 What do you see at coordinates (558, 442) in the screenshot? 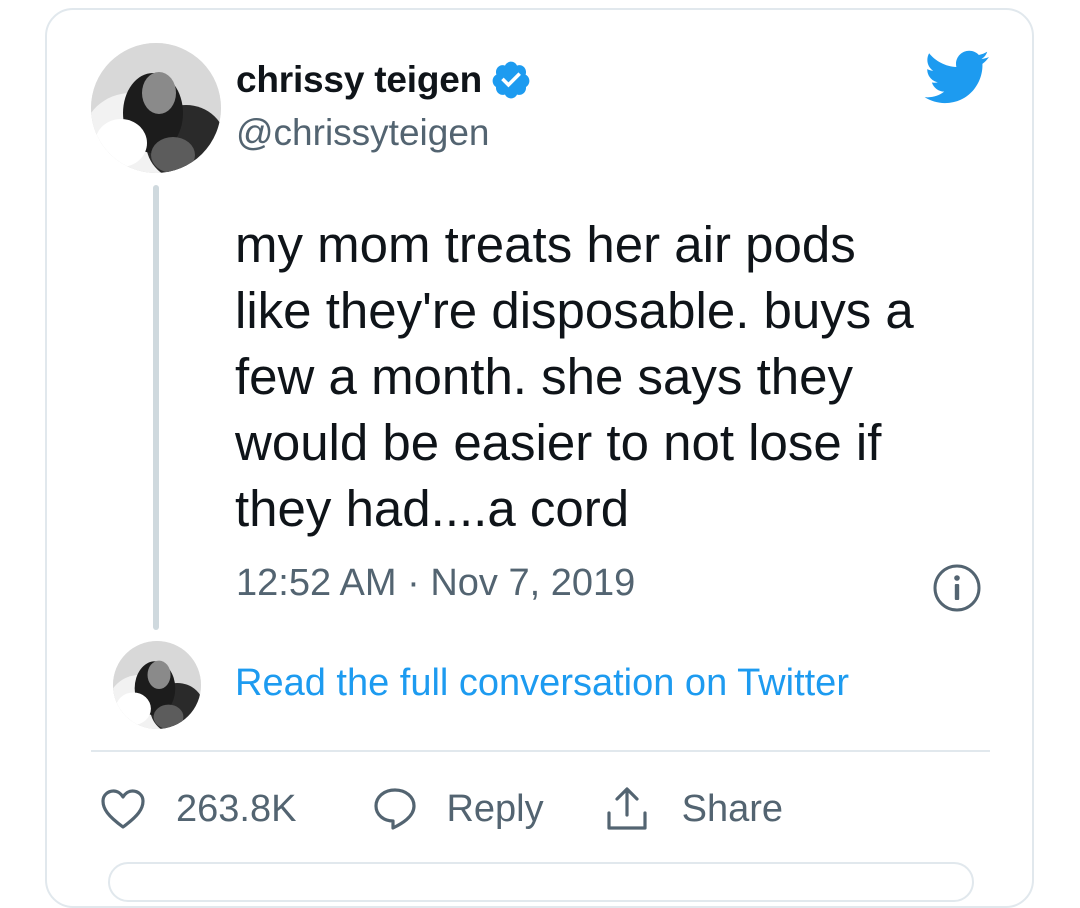
I see `tweet-text-line: would be easier to not lose if` at bounding box center [558, 442].